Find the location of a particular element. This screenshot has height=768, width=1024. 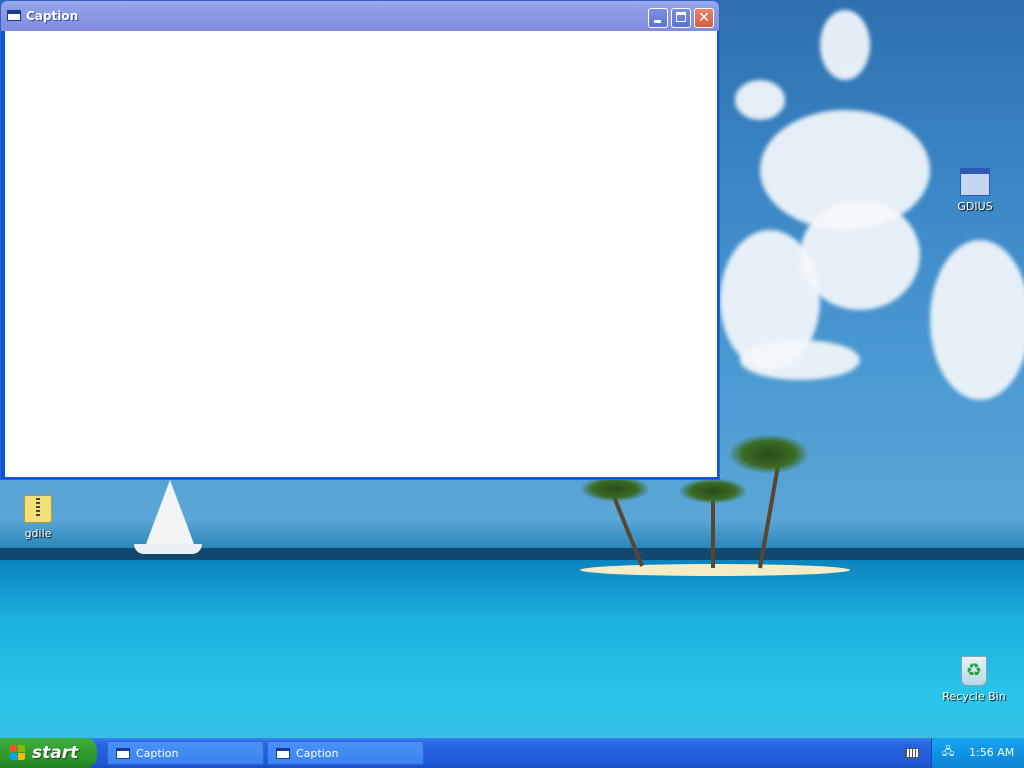

zip-folder-icon is located at coordinates (38, 509).